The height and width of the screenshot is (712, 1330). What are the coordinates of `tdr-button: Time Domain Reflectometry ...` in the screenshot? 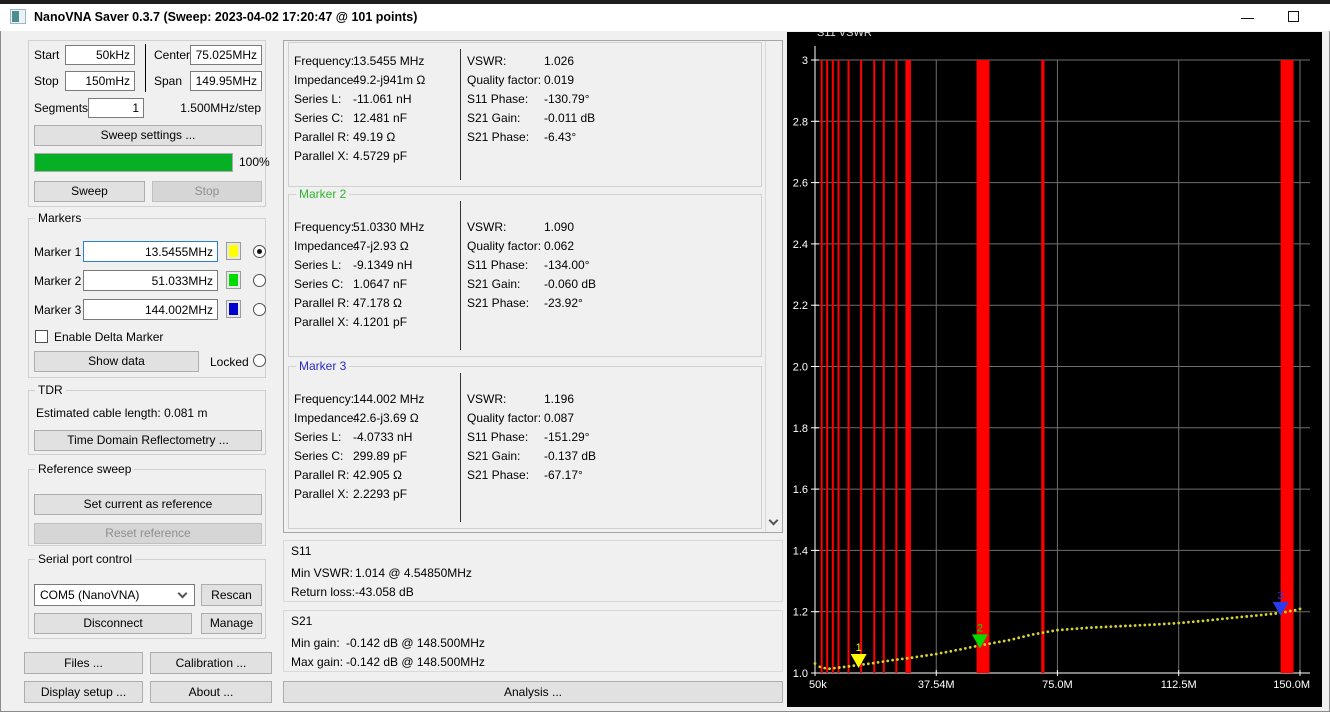 It's located at (148, 440).